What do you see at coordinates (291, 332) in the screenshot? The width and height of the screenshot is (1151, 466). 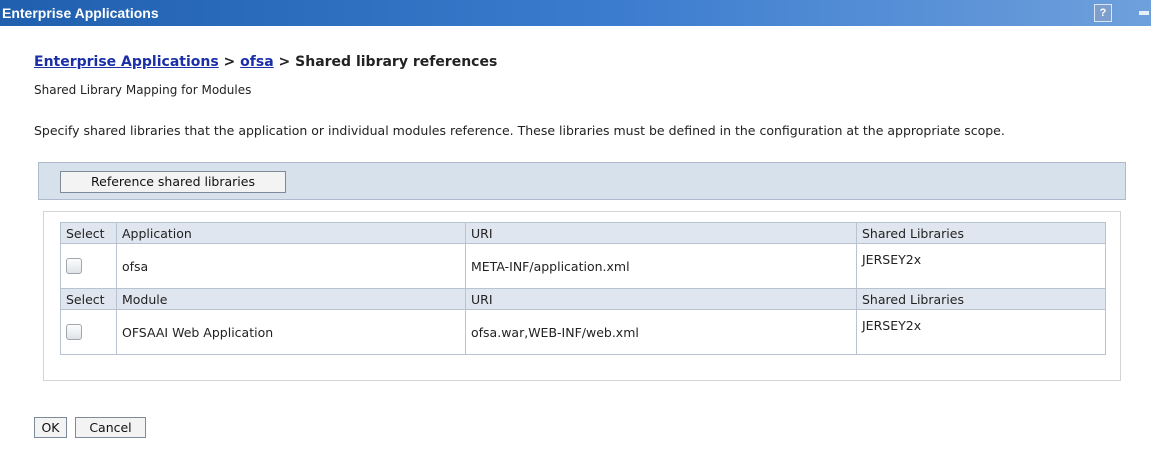 I see `module-name-cell: OFSAAI Web Application` at bounding box center [291, 332].